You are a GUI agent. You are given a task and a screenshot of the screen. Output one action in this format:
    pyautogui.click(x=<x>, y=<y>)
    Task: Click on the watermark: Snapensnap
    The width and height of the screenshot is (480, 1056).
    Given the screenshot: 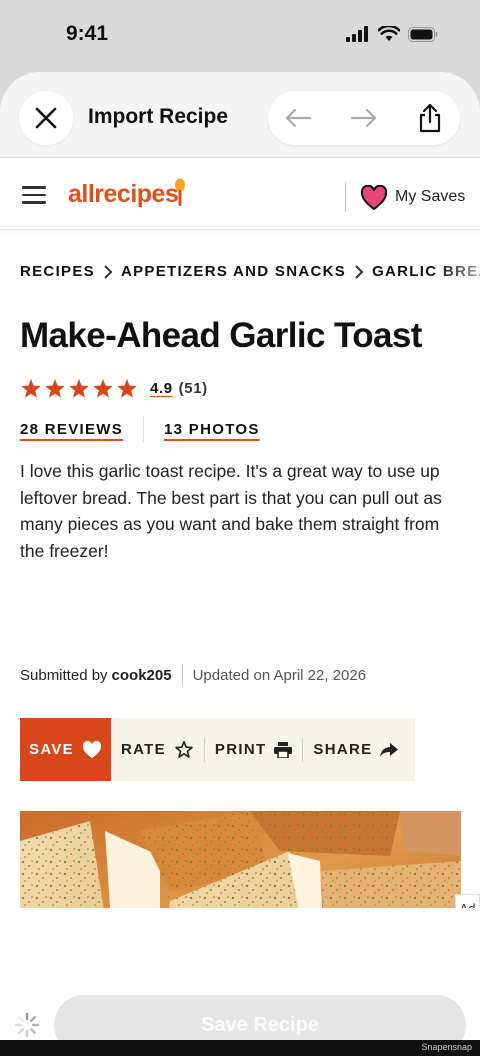 What is the action you would take?
    pyautogui.click(x=446, y=1047)
    